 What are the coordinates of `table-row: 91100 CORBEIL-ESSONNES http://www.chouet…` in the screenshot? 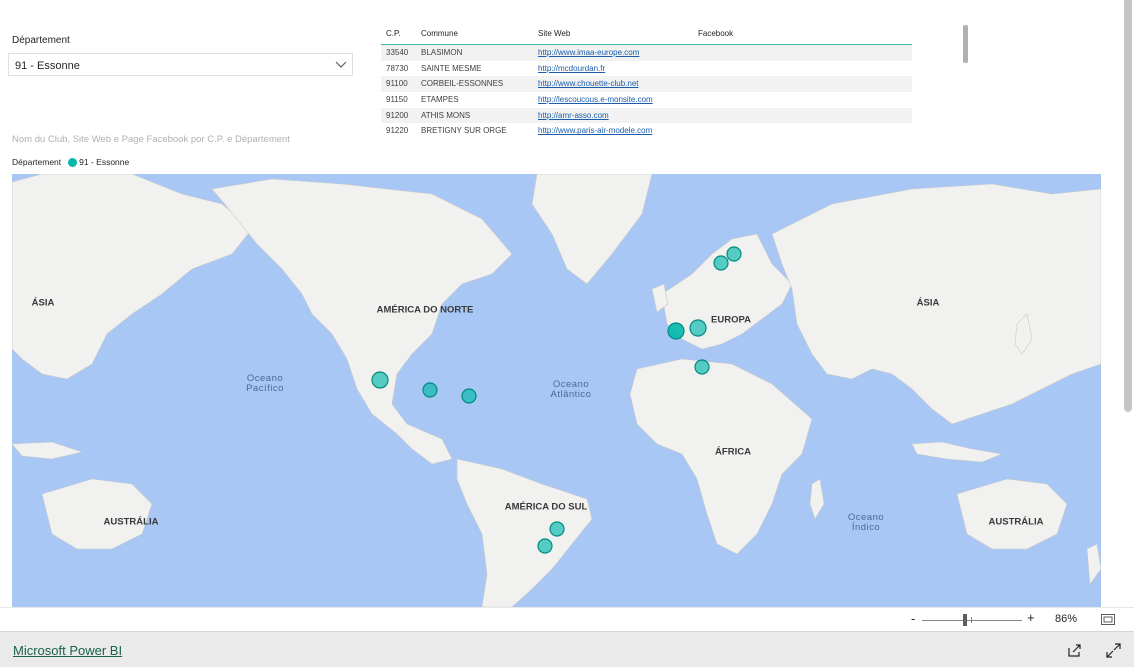 It's located at (646, 84).